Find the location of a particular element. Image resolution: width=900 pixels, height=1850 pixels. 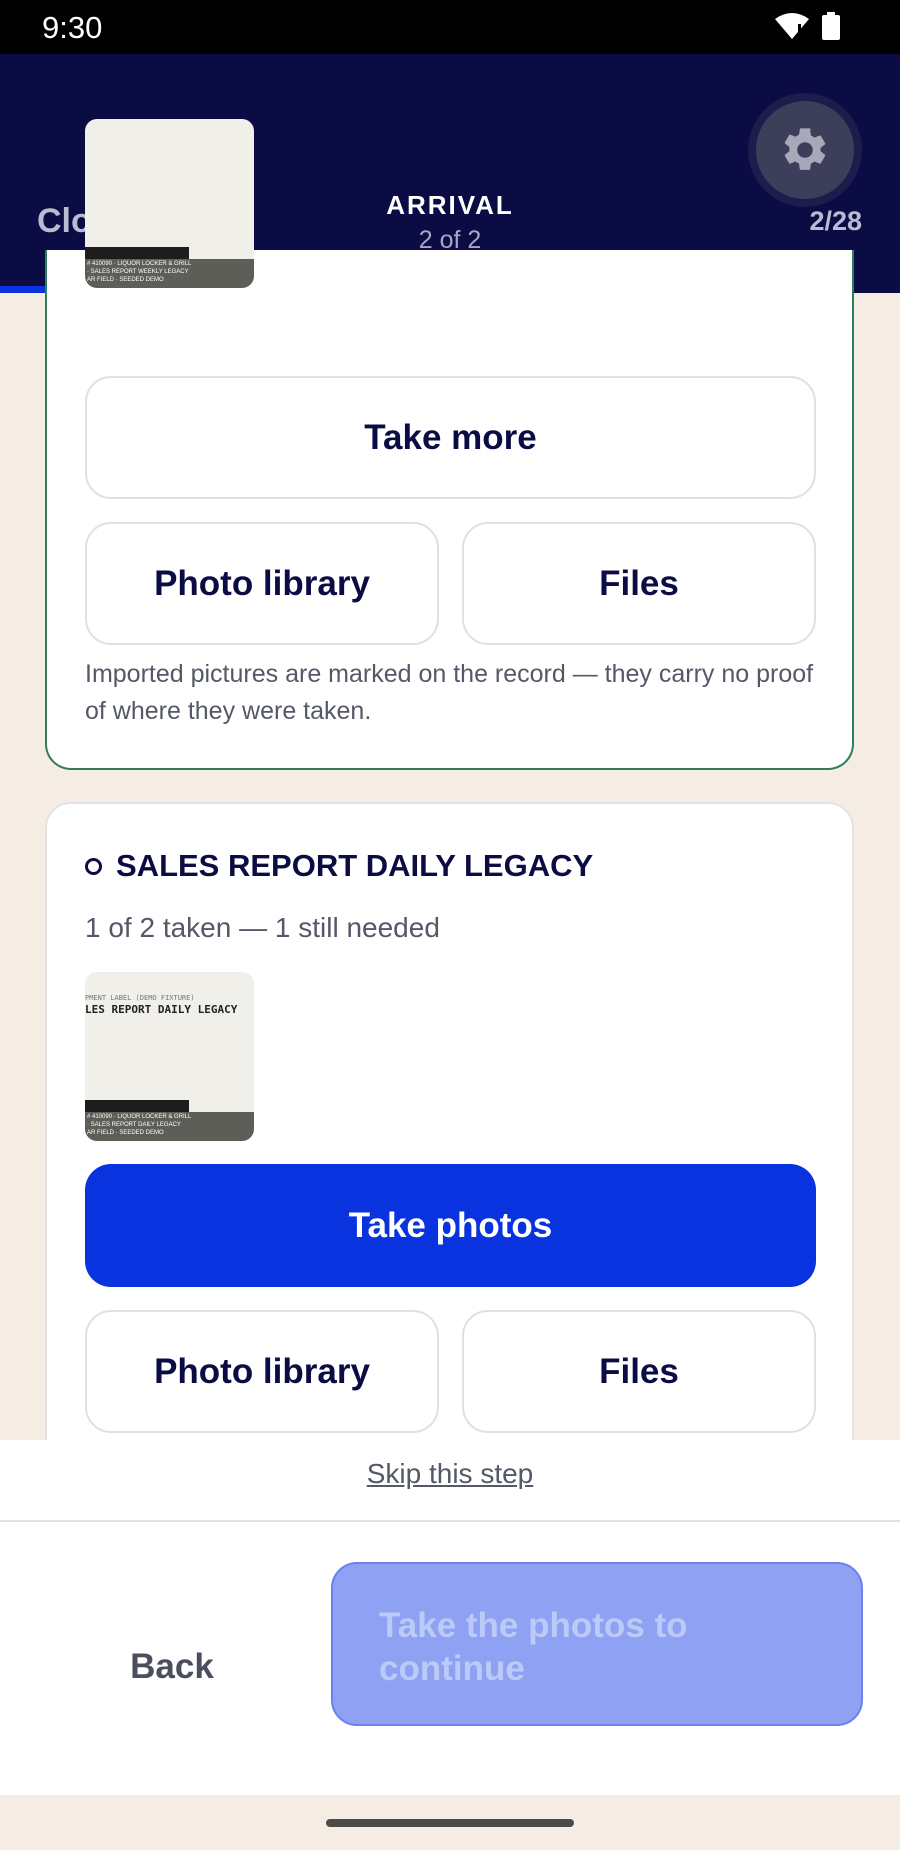

requirement-heading: SALES REPORT DAILY LEGACY is located at coordinates (339, 866).